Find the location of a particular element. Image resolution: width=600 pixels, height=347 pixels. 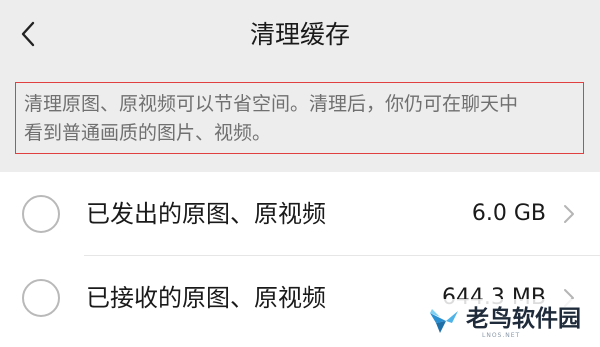

page-title: 清理缓存 is located at coordinates (299, 34).